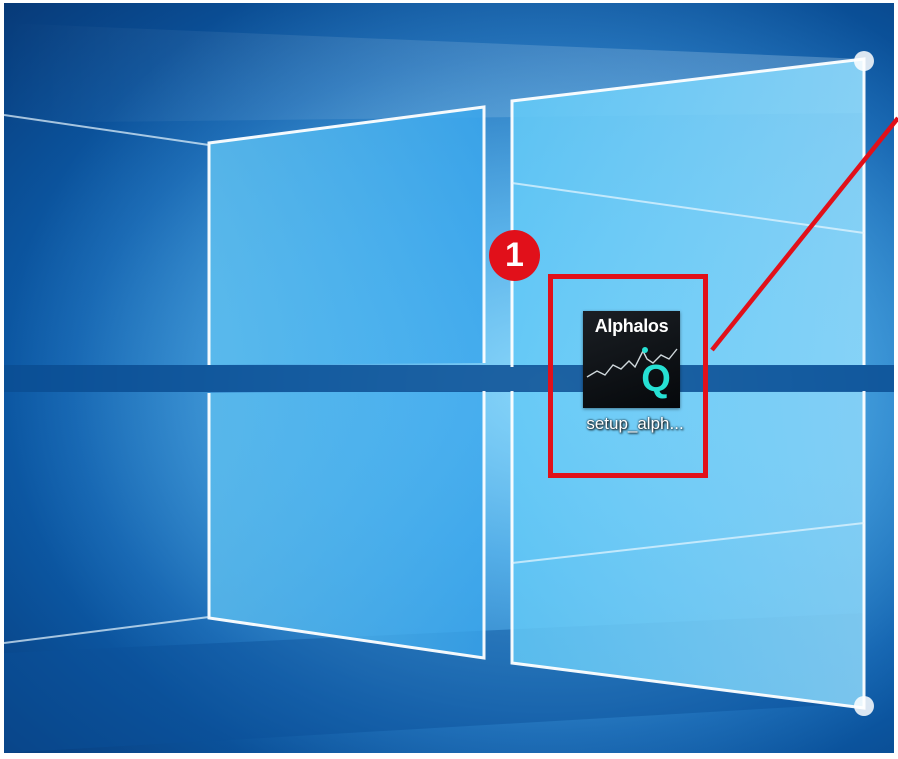 The height and width of the screenshot is (759, 898). What do you see at coordinates (656, 379) in the screenshot?
I see `q-glyph: Q` at bounding box center [656, 379].